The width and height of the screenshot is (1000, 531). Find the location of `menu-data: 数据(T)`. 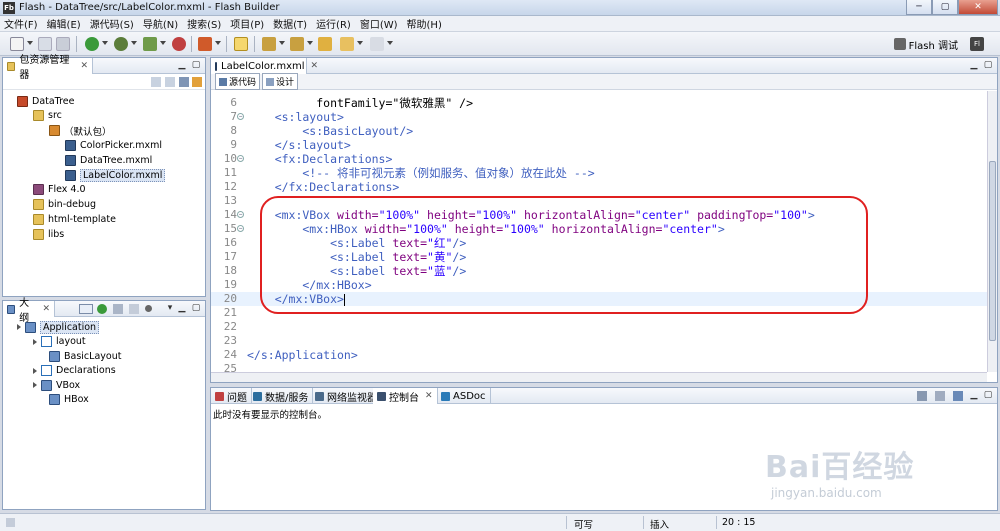

menu-data: 数据(T) is located at coordinates (290, 23).